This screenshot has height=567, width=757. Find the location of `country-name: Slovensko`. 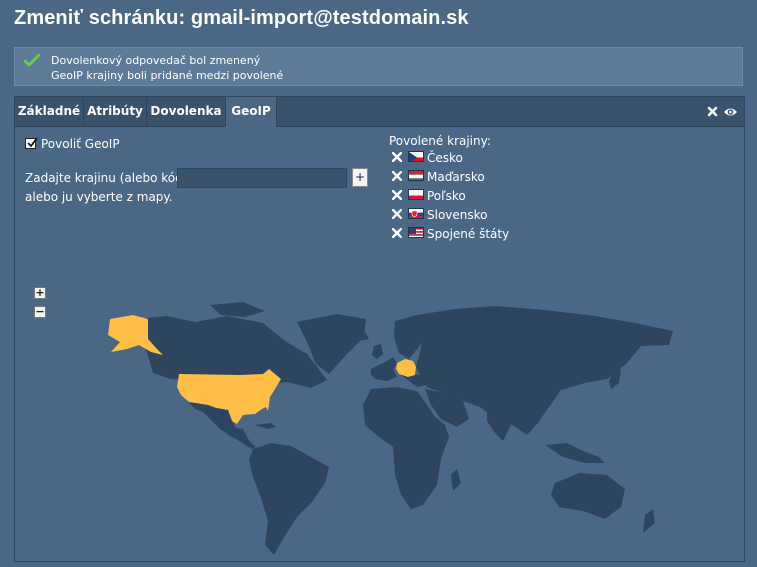

country-name: Slovensko is located at coordinates (457, 215).